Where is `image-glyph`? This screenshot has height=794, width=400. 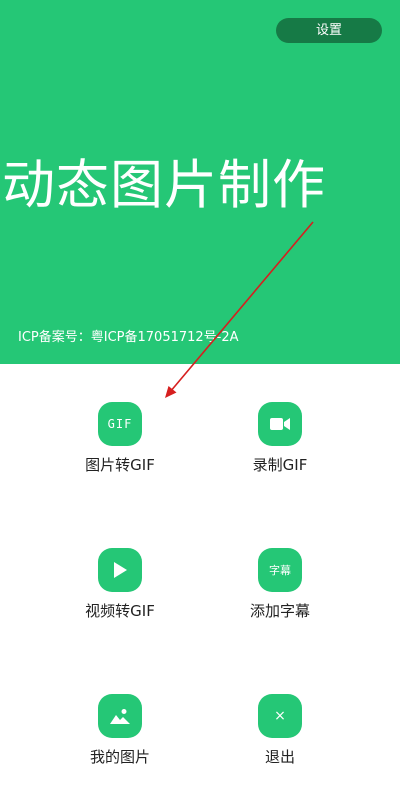
image-glyph is located at coordinates (120, 716).